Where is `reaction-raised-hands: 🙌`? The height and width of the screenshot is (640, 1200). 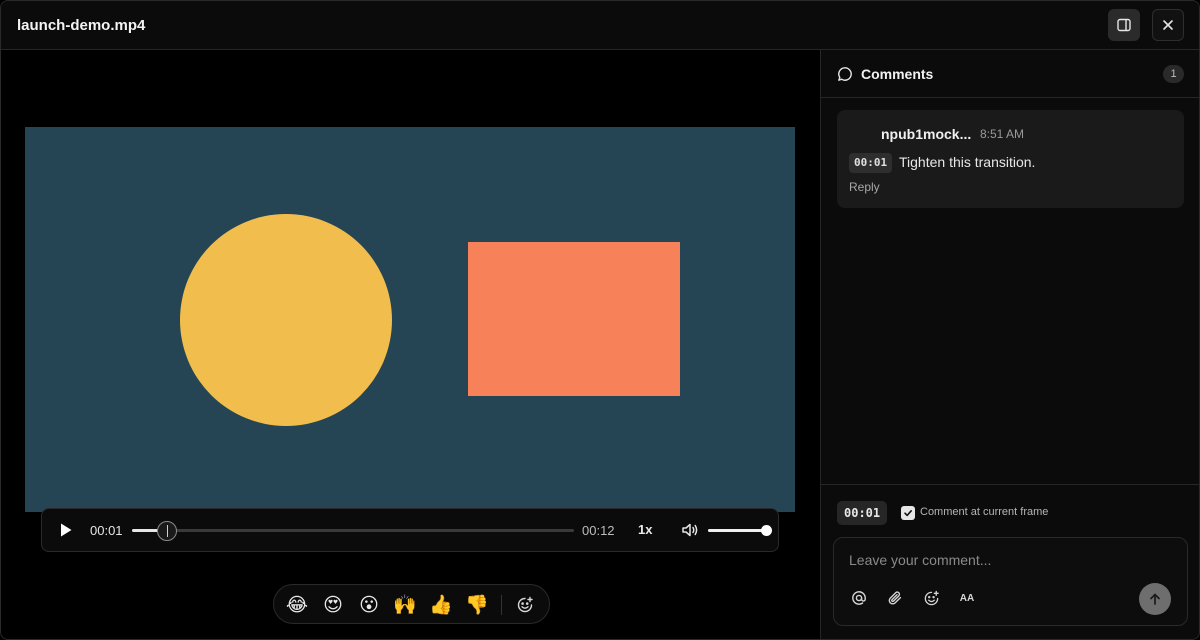 reaction-raised-hands: 🙌 is located at coordinates (405, 605).